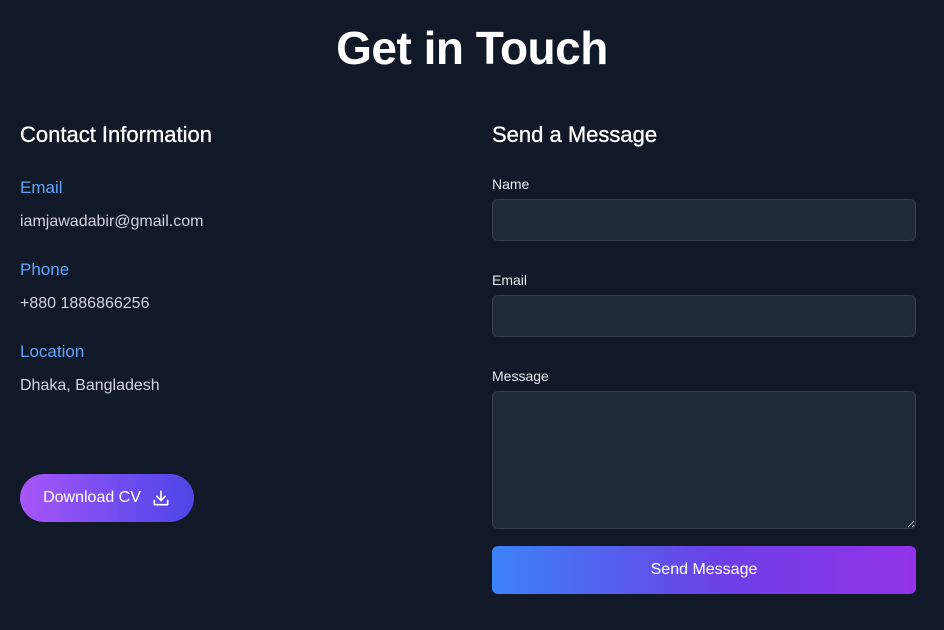 This screenshot has width=944, height=630. What do you see at coordinates (520, 376) in the screenshot?
I see `message-field-label: Message` at bounding box center [520, 376].